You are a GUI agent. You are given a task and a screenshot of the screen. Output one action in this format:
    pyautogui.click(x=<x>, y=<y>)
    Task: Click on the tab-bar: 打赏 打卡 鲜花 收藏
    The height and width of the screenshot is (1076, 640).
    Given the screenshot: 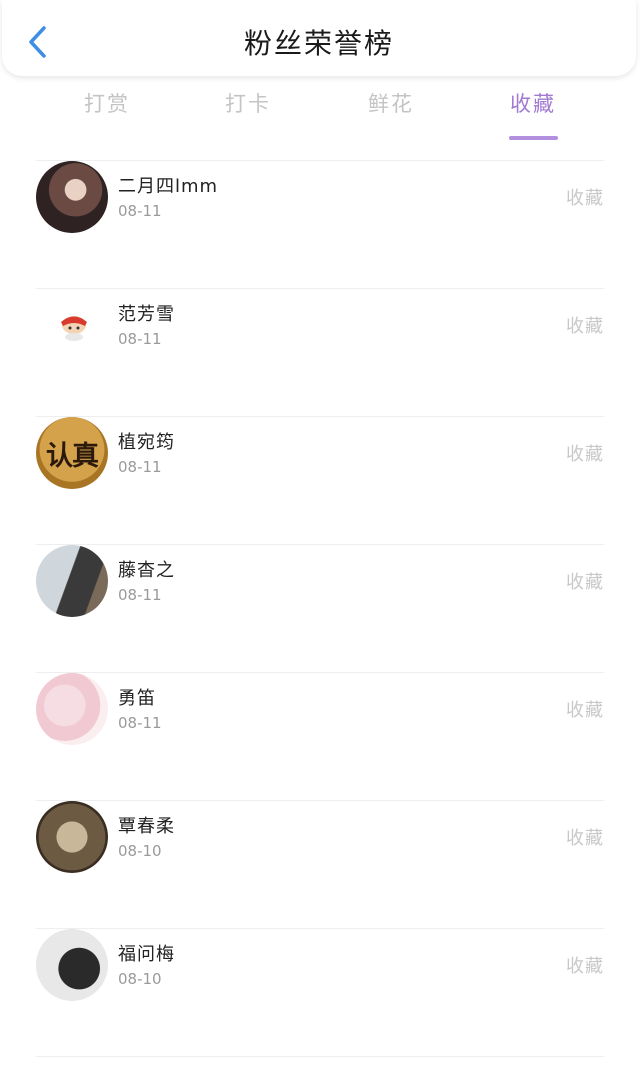 What is the action you would take?
    pyautogui.click(x=320, y=118)
    